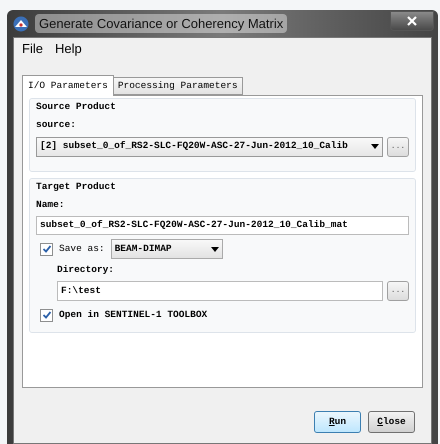  What do you see at coordinates (76, 187) in the screenshot?
I see `group-title: Target Product` at bounding box center [76, 187].